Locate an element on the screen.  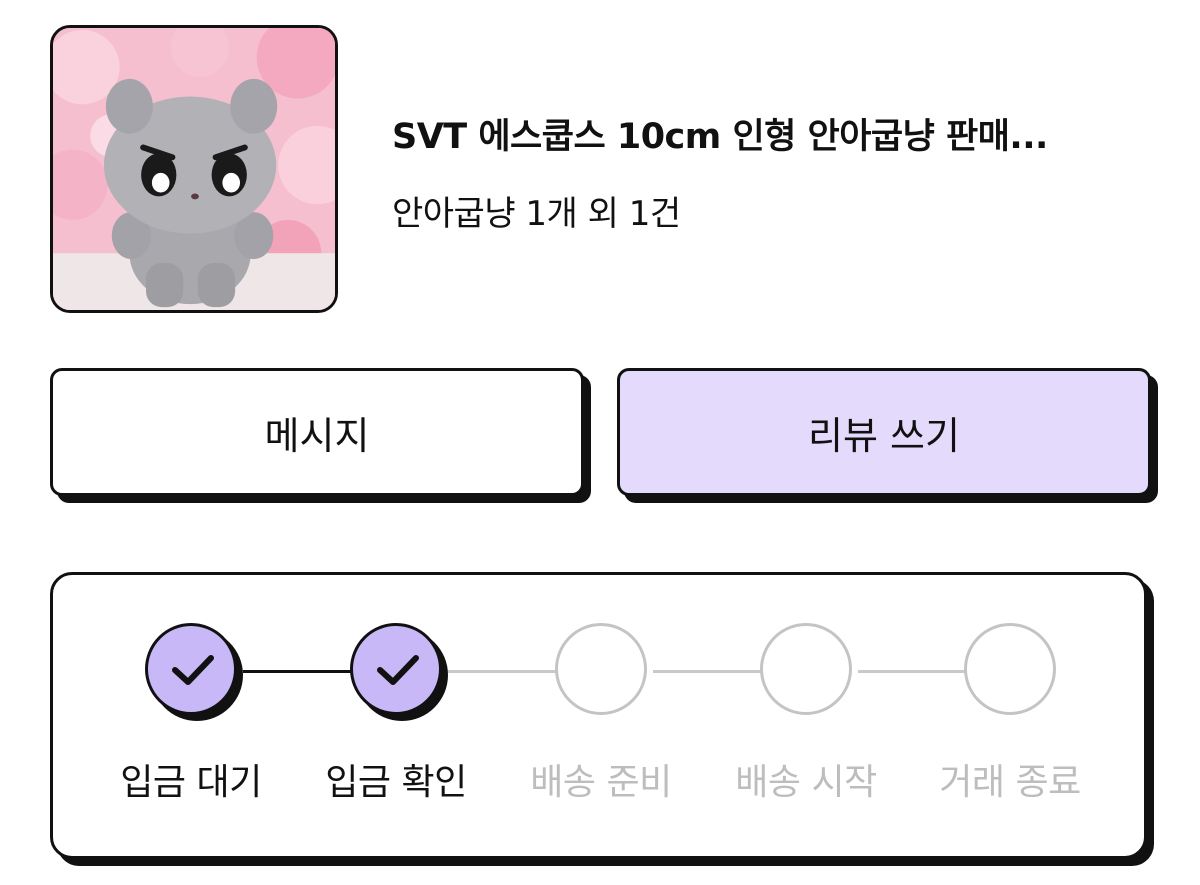
step-circle-deposit-pending is located at coordinates (191, 669).